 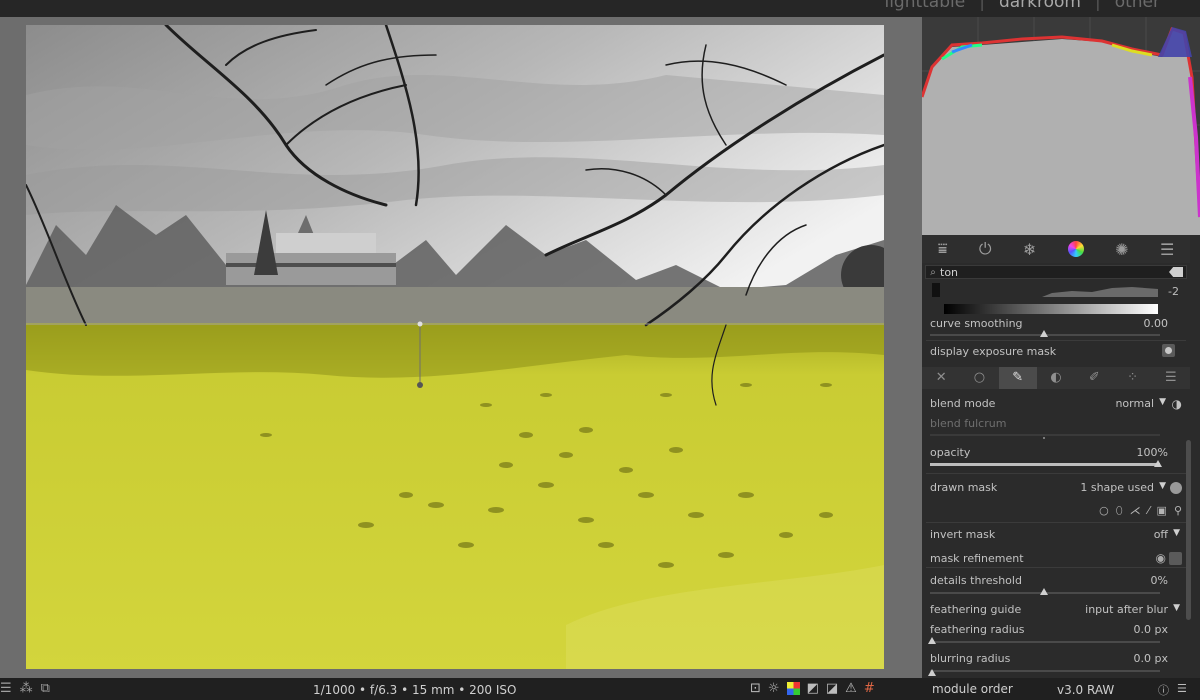 What do you see at coordinates (1176, 272) in the screenshot?
I see `clear-search-icon` at bounding box center [1176, 272].